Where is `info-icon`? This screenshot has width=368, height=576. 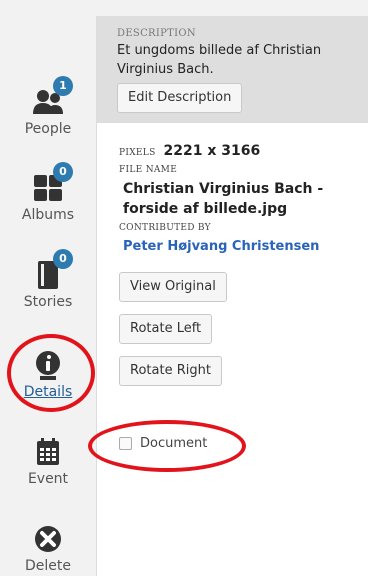
info-icon is located at coordinates (48, 365).